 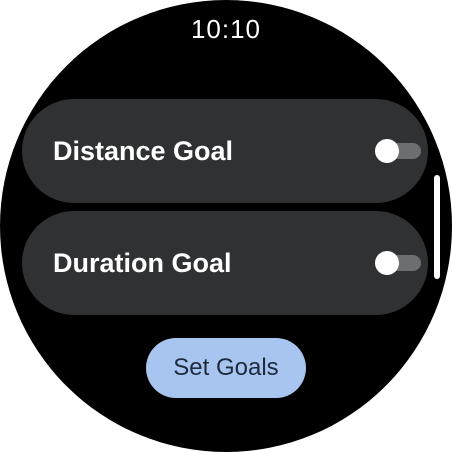 I want to click on duration-goal-label: Duration Goal, so click(x=142, y=263).